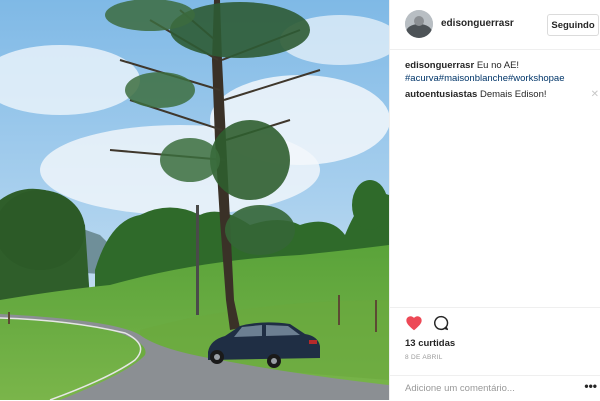  I want to click on caption-username: edisonguerrasr, so click(439, 65).